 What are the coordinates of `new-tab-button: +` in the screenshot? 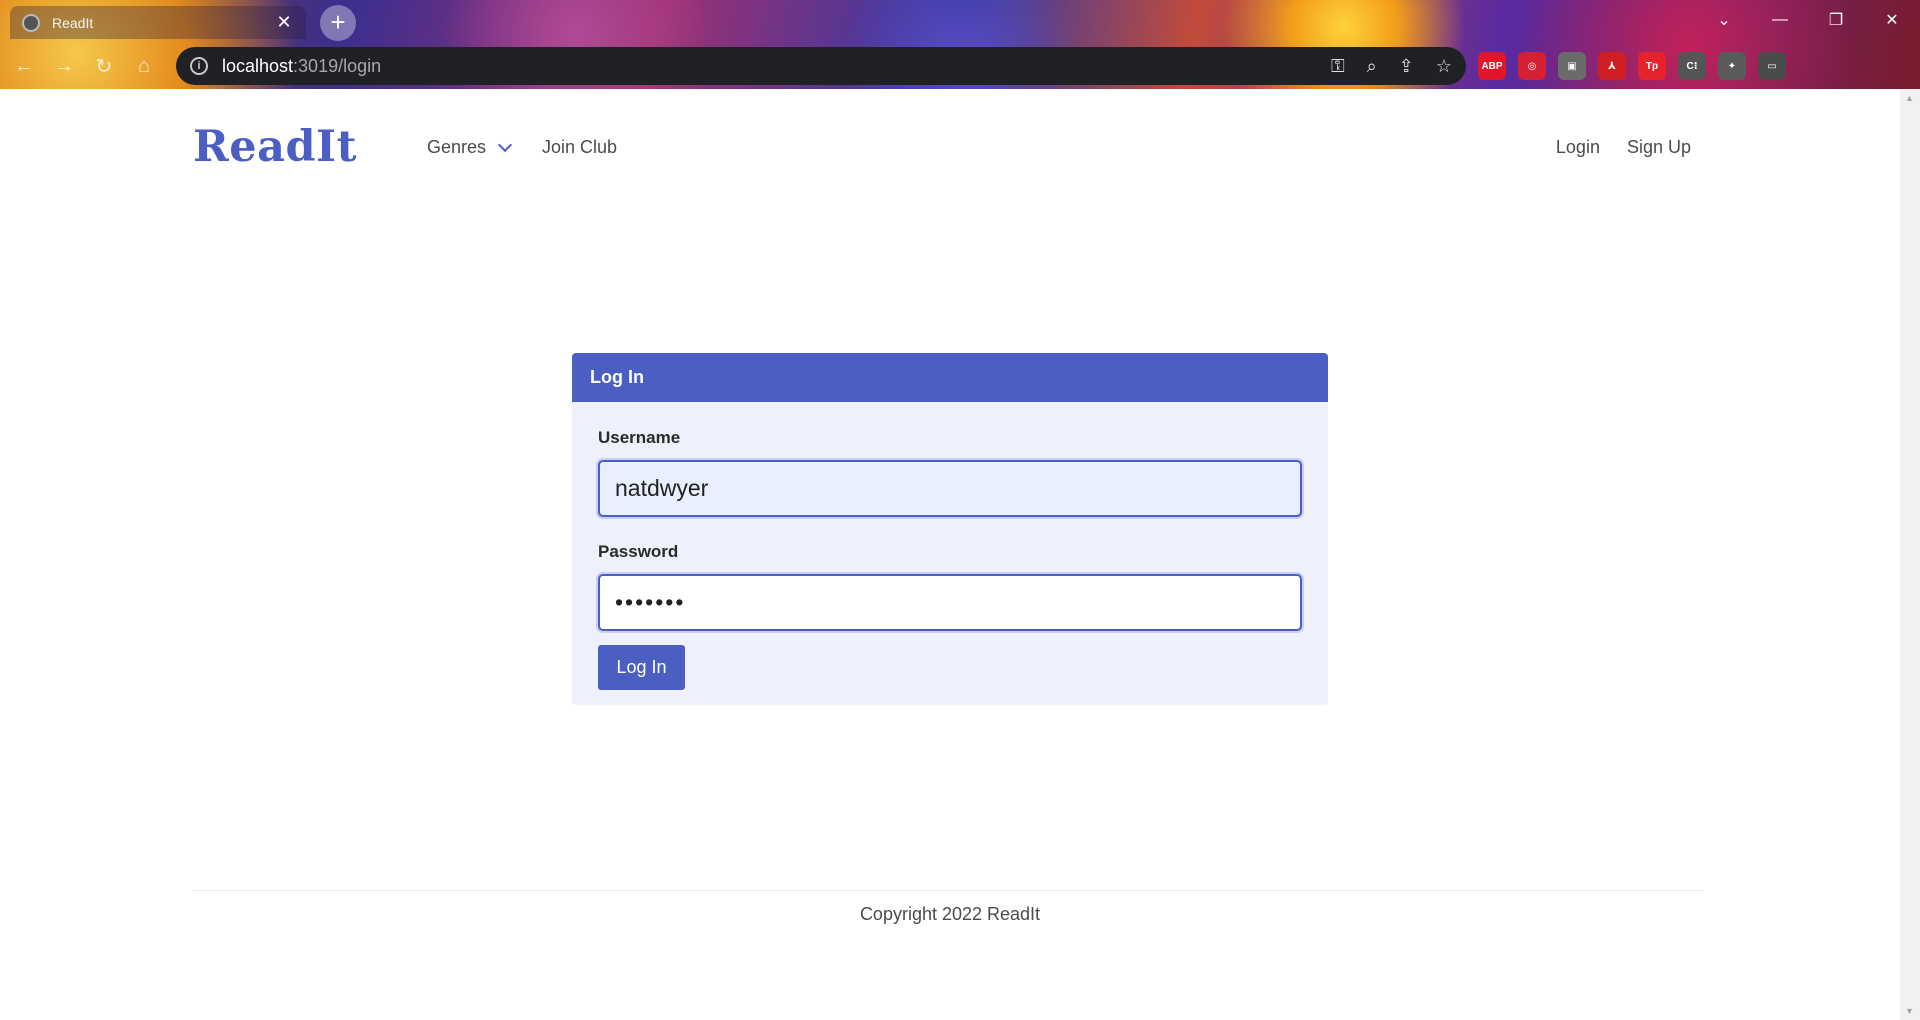 It's located at (338, 23).